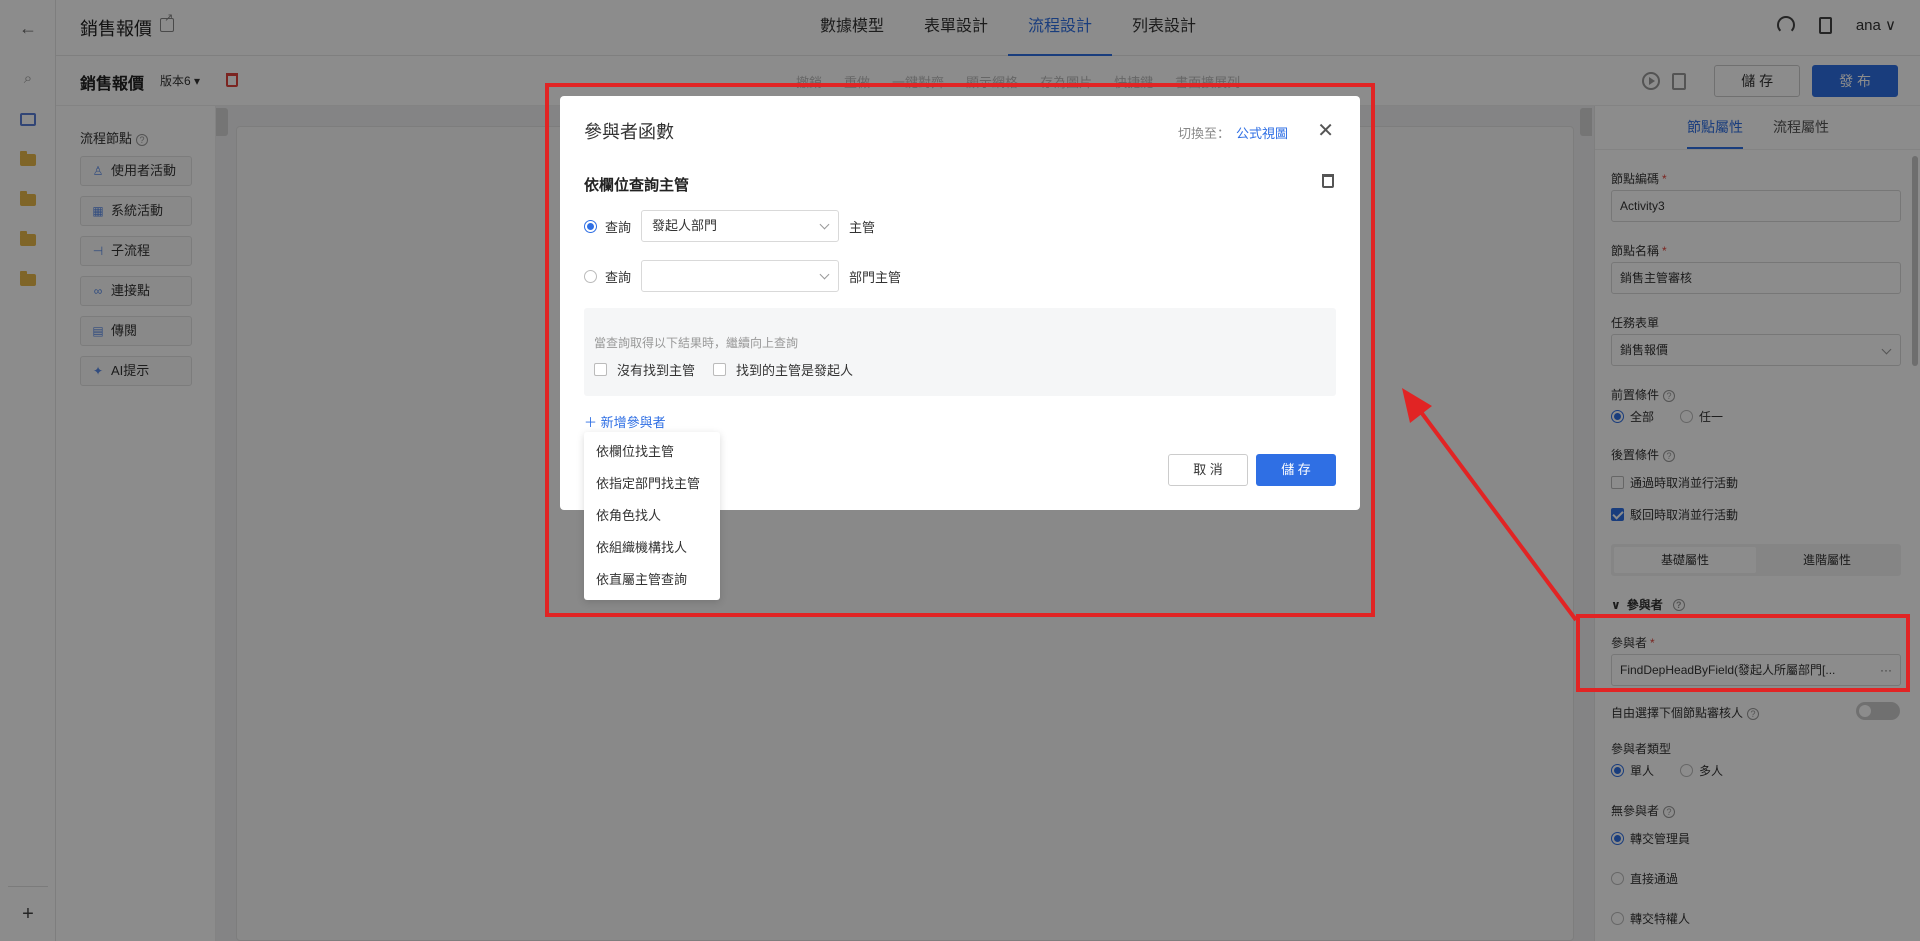 Image resolution: width=1920 pixels, height=941 pixels. Describe the element at coordinates (1743, 653) in the screenshot. I see `annotation-box-participants` at that location.